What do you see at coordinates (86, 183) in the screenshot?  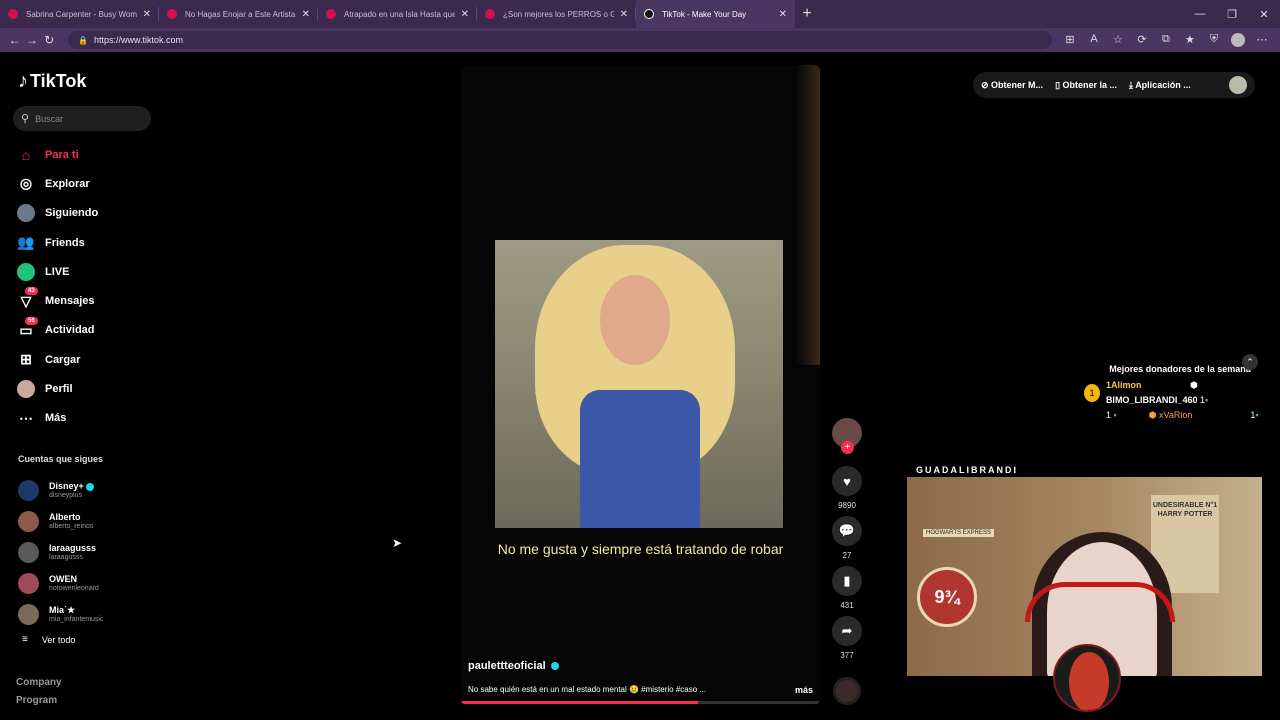 I see `nav-explore: ◎ Explorar` at bounding box center [86, 183].